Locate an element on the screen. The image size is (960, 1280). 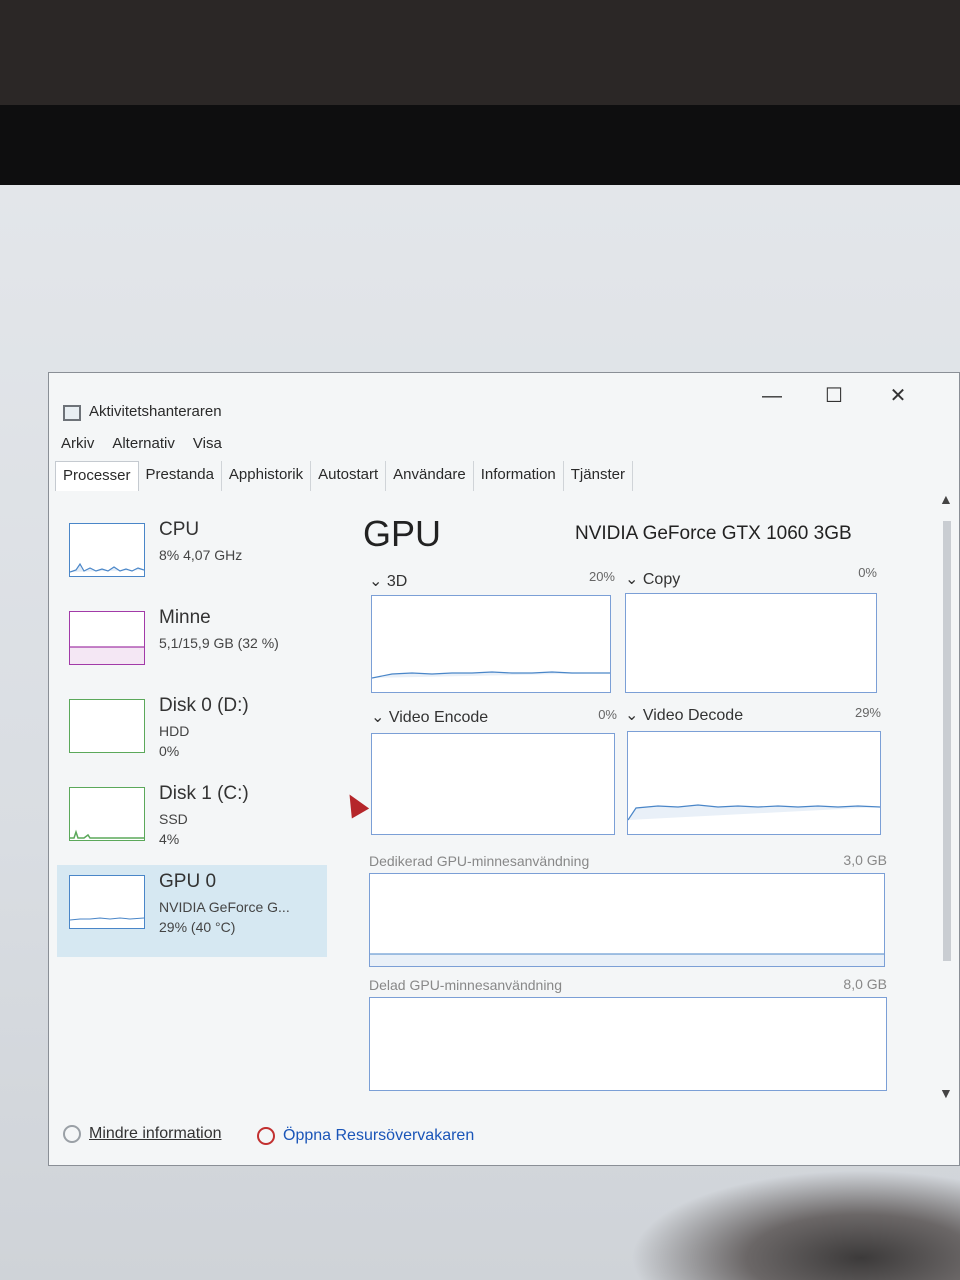
engine-video-decode-percent: 29% is located at coordinates (867, 712).